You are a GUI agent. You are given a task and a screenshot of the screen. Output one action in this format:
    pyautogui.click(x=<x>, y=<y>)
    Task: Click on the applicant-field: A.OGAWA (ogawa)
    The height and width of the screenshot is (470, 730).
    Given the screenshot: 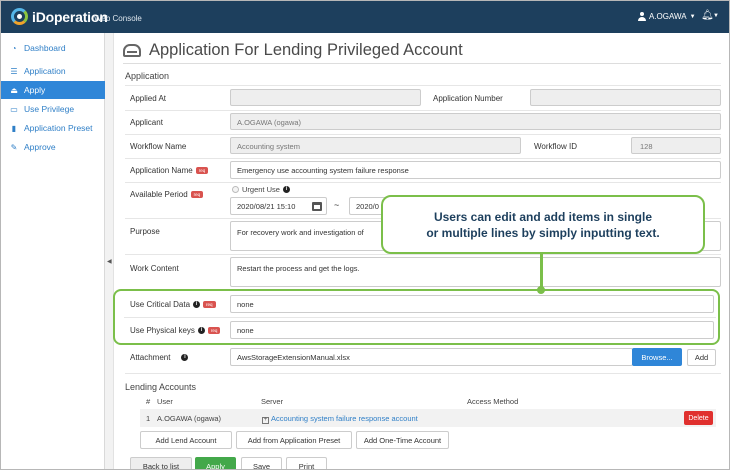 What is the action you would take?
    pyautogui.click(x=475, y=121)
    